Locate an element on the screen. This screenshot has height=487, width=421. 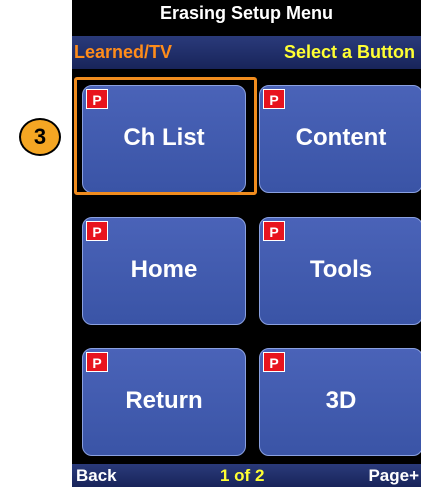
tools-button: P Tools is located at coordinates (340, 271).